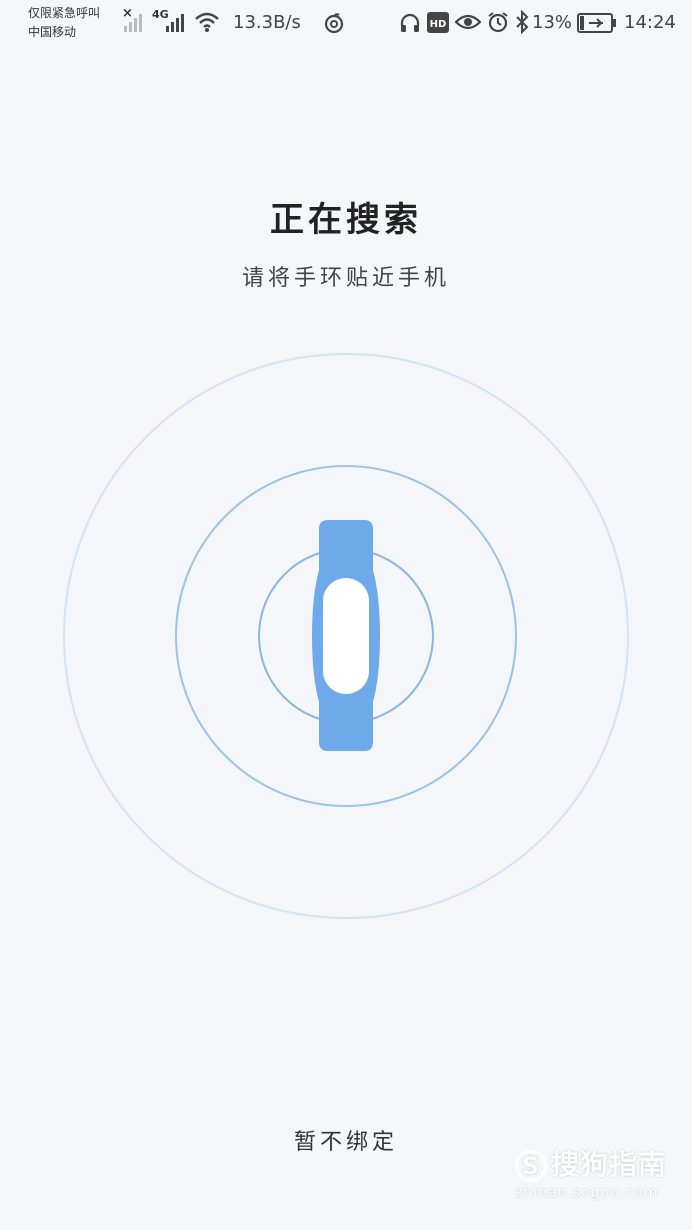 The height and width of the screenshot is (1230, 692). Describe the element at coordinates (531, 1166) in the screenshot. I see `sogou-logo-icon: S` at that location.